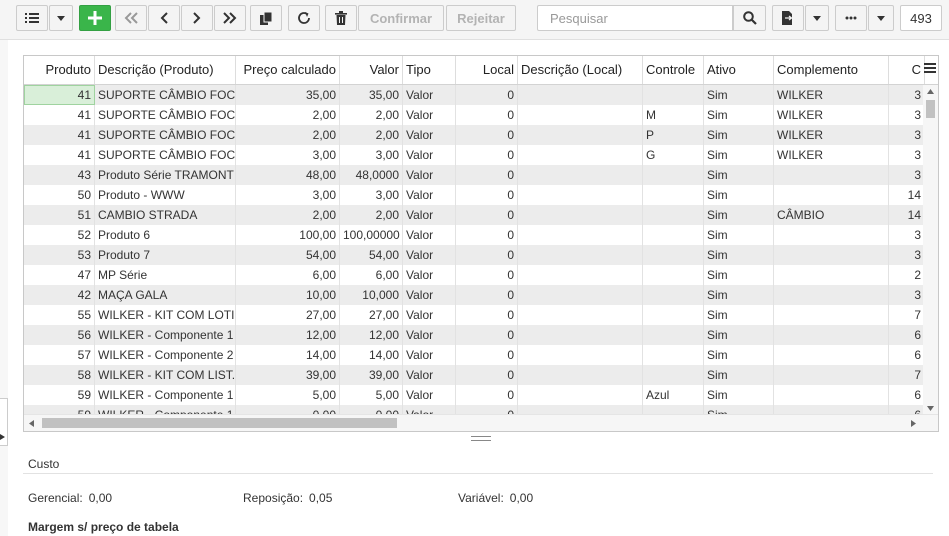 This screenshot has height=536, width=949. Describe the element at coordinates (59, 355) in the screenshot. I see `cell-produto: 57` at that location.